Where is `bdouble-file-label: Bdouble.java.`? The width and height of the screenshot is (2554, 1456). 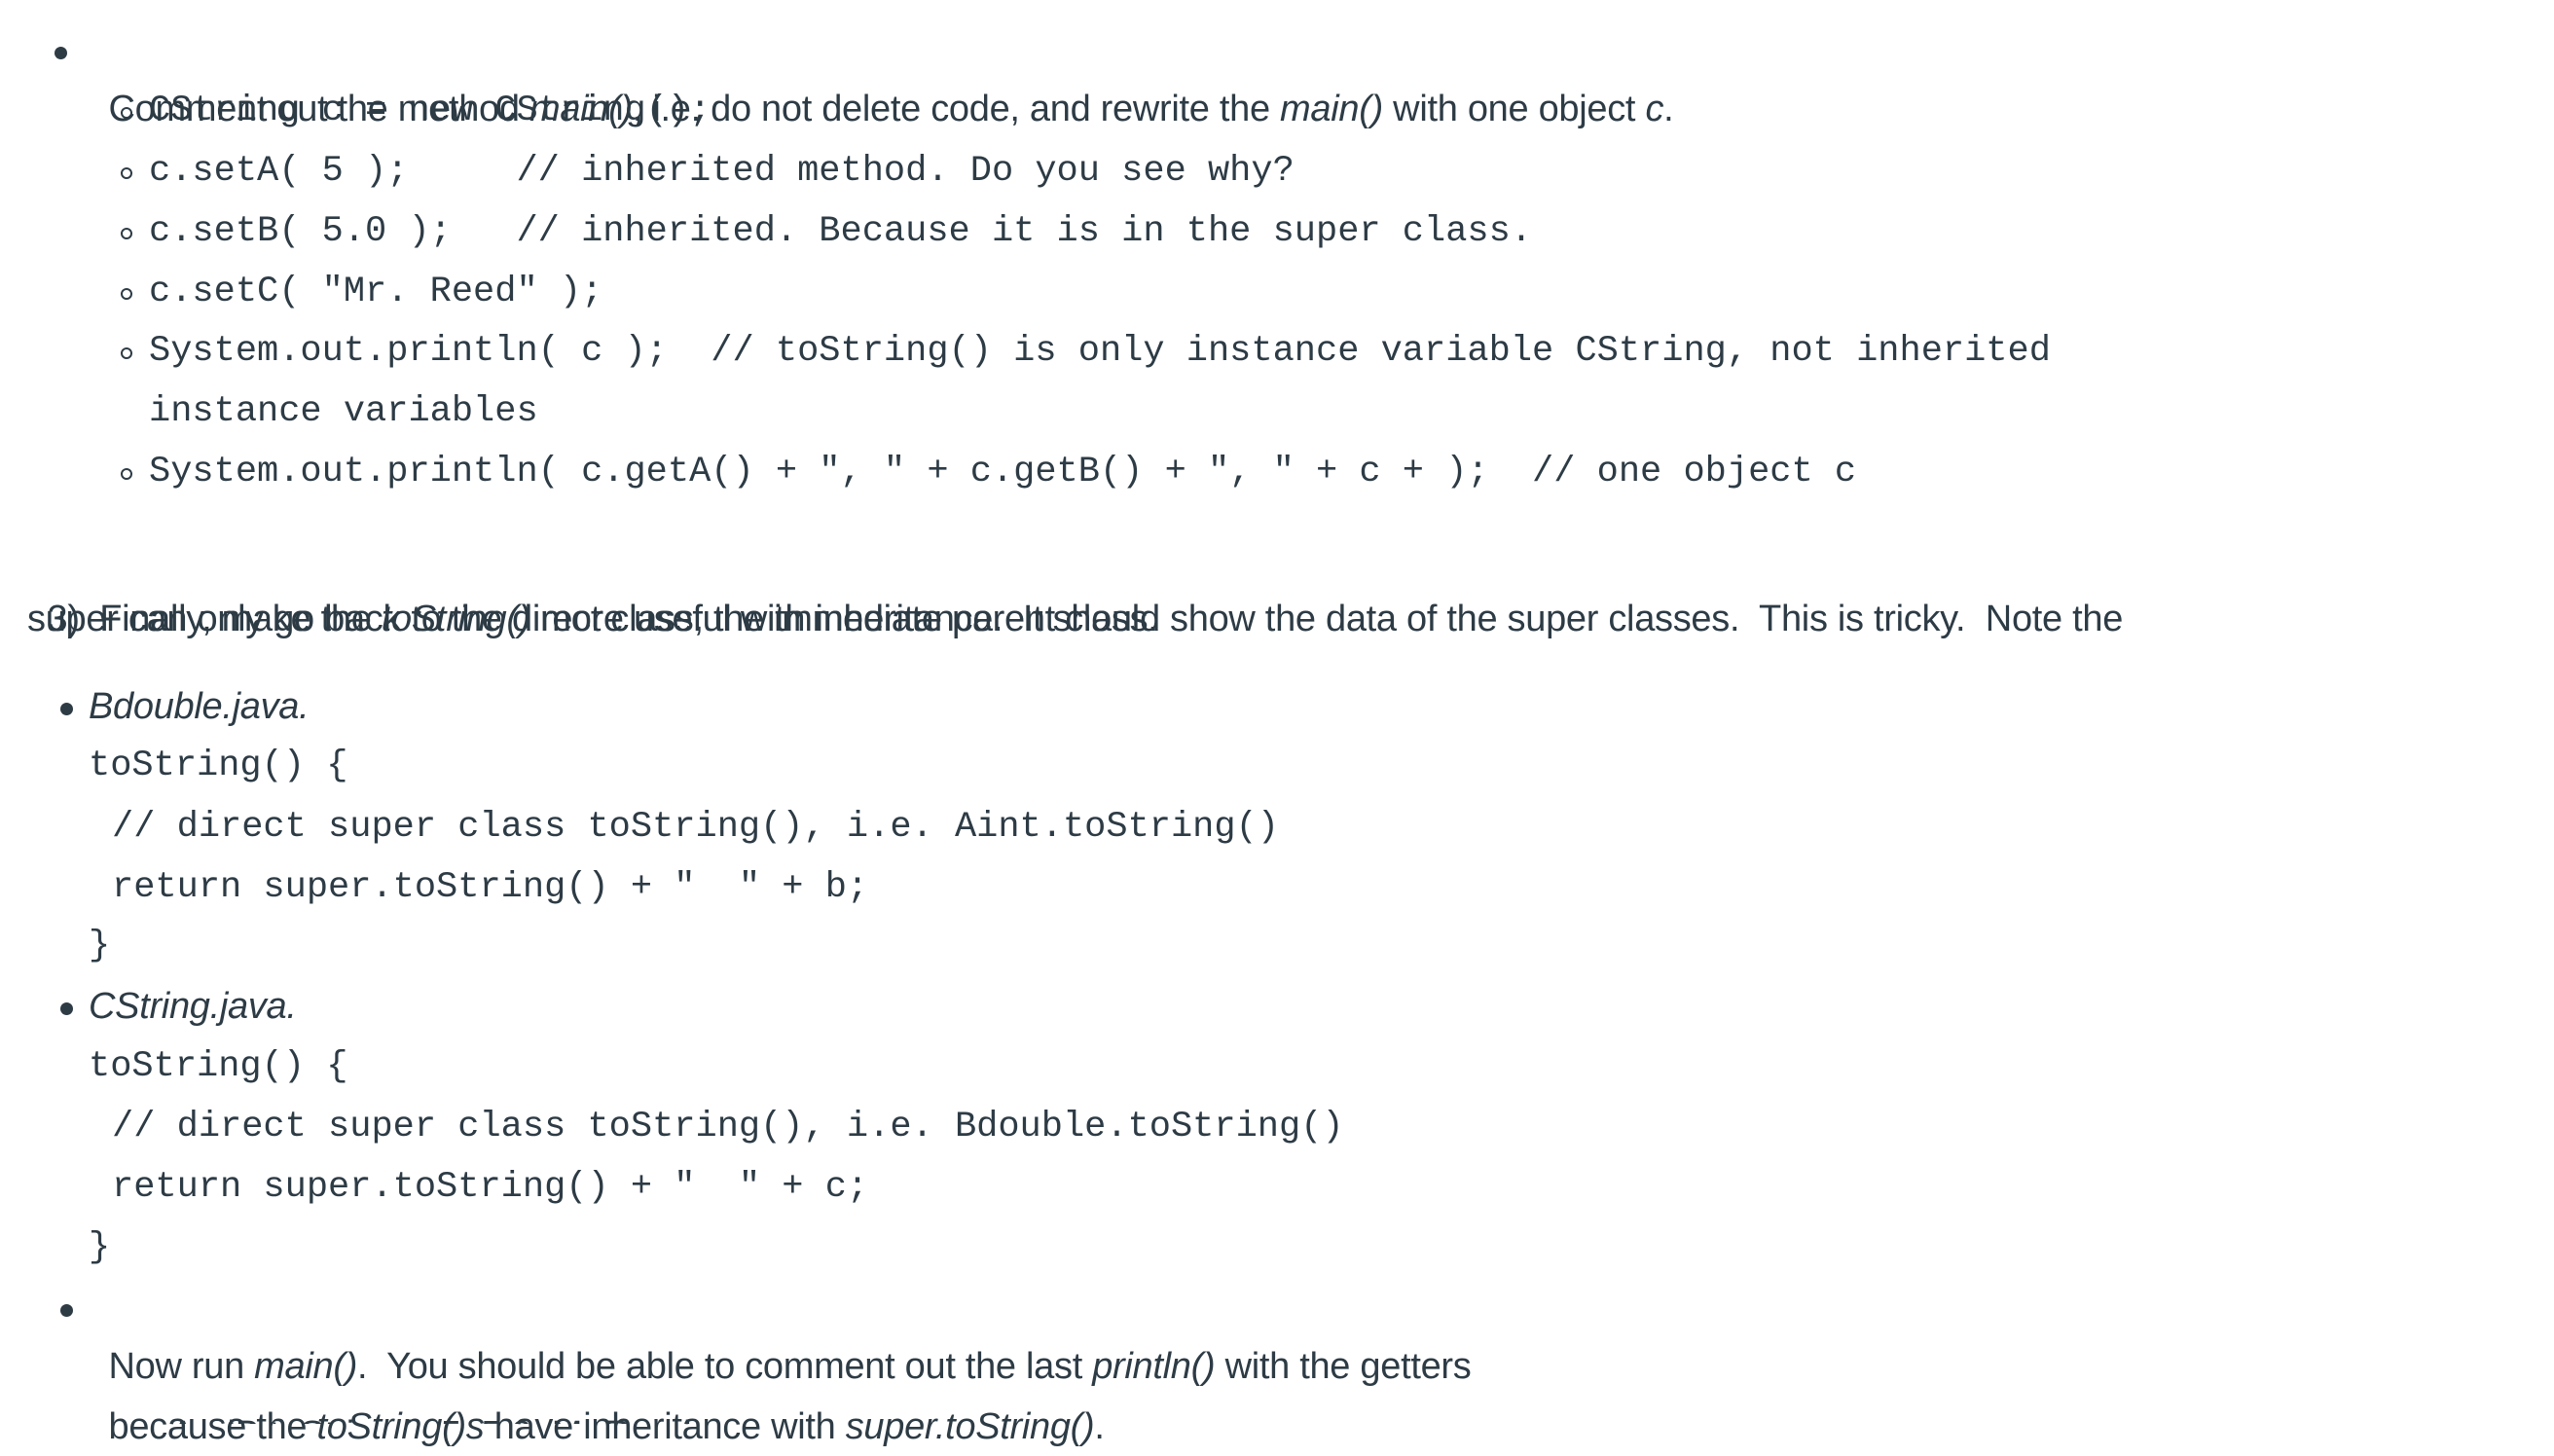
bdouble-file-label: Bdouble.java. is located at coordinates (199, 706).